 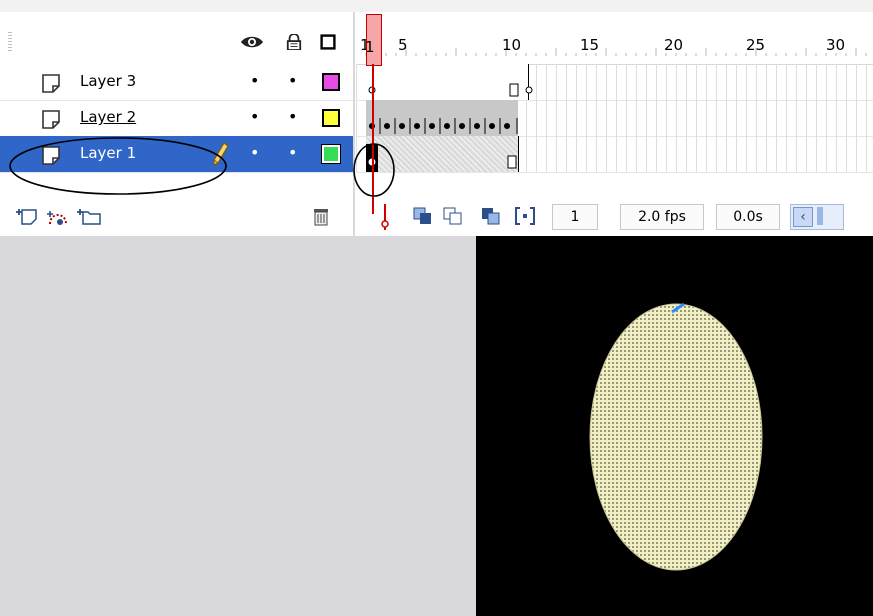 I want to click on frame-ruler: 1 5 10 15 20 25 30, so click(x=614, y=38).